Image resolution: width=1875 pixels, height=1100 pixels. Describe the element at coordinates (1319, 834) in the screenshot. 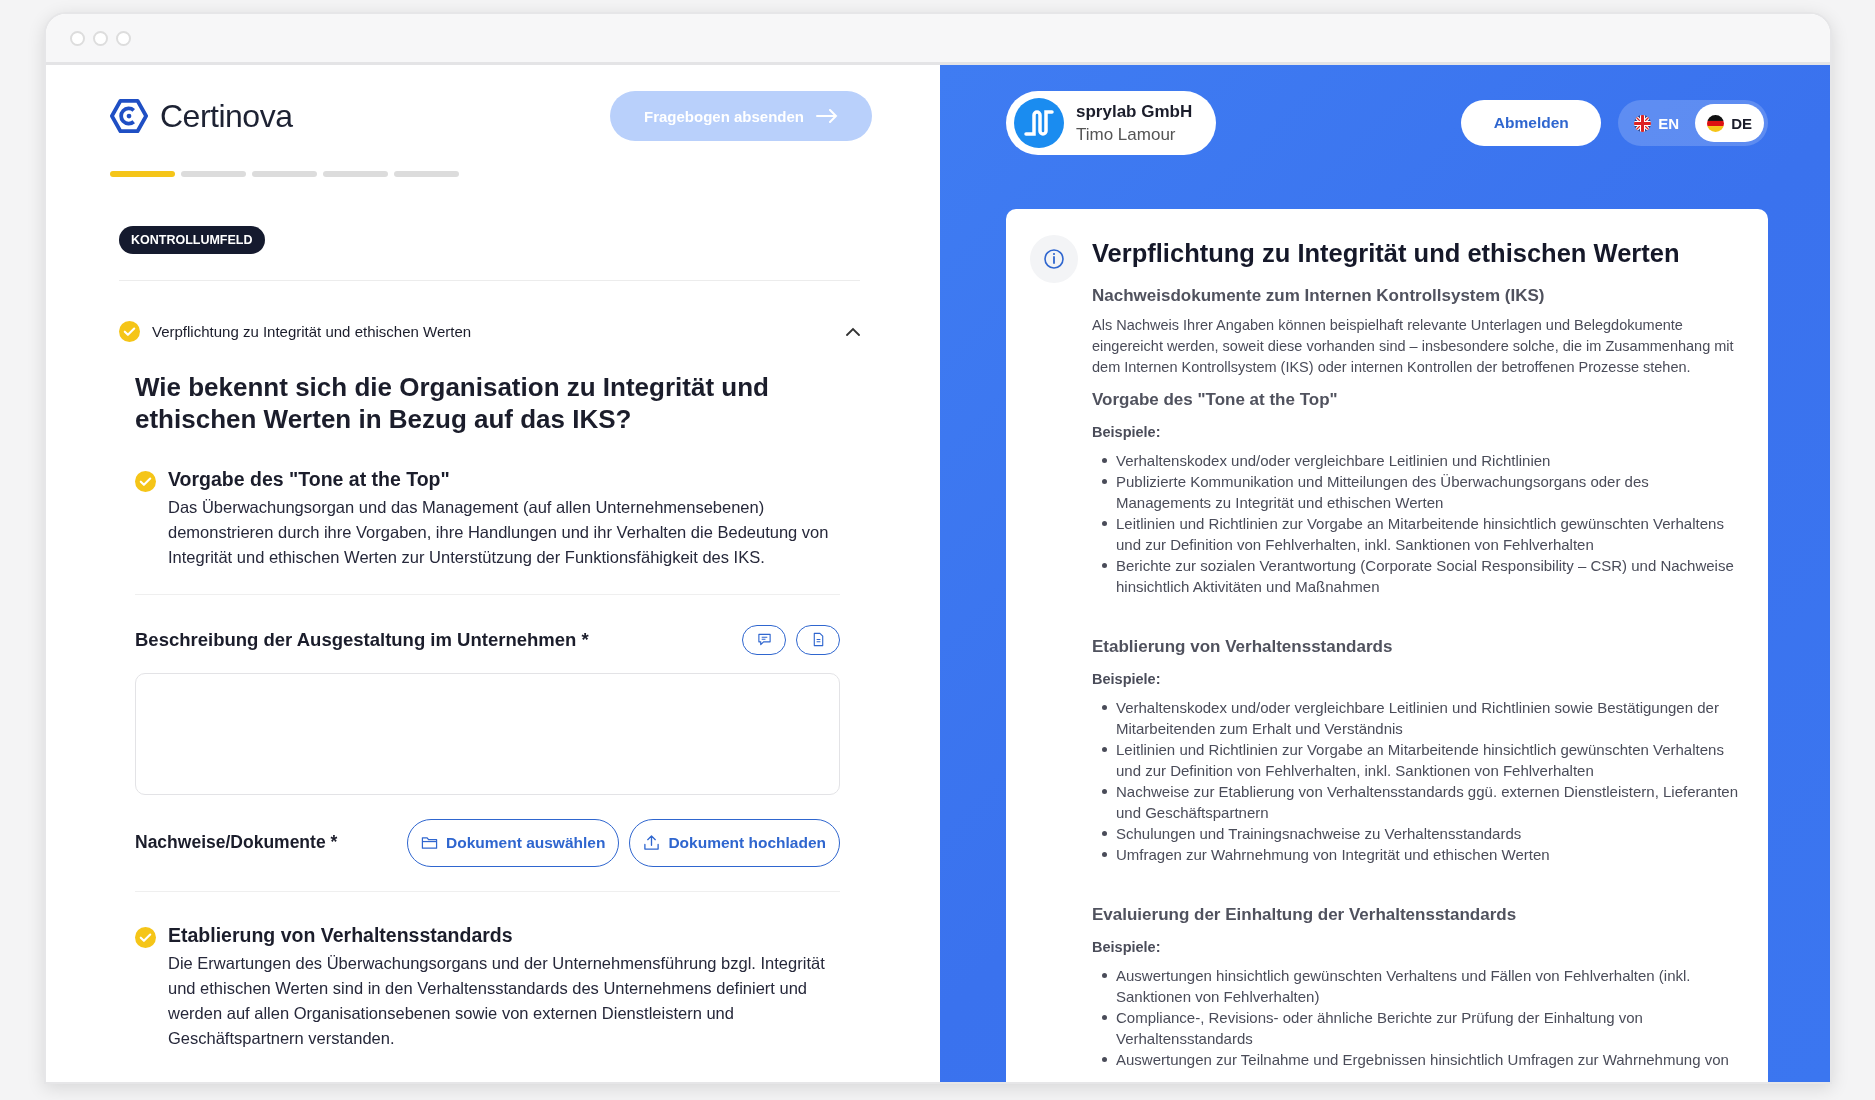

I see `example-item: Schulungen und Trainingsnachweise zu Verhaltensstandards` at that location.